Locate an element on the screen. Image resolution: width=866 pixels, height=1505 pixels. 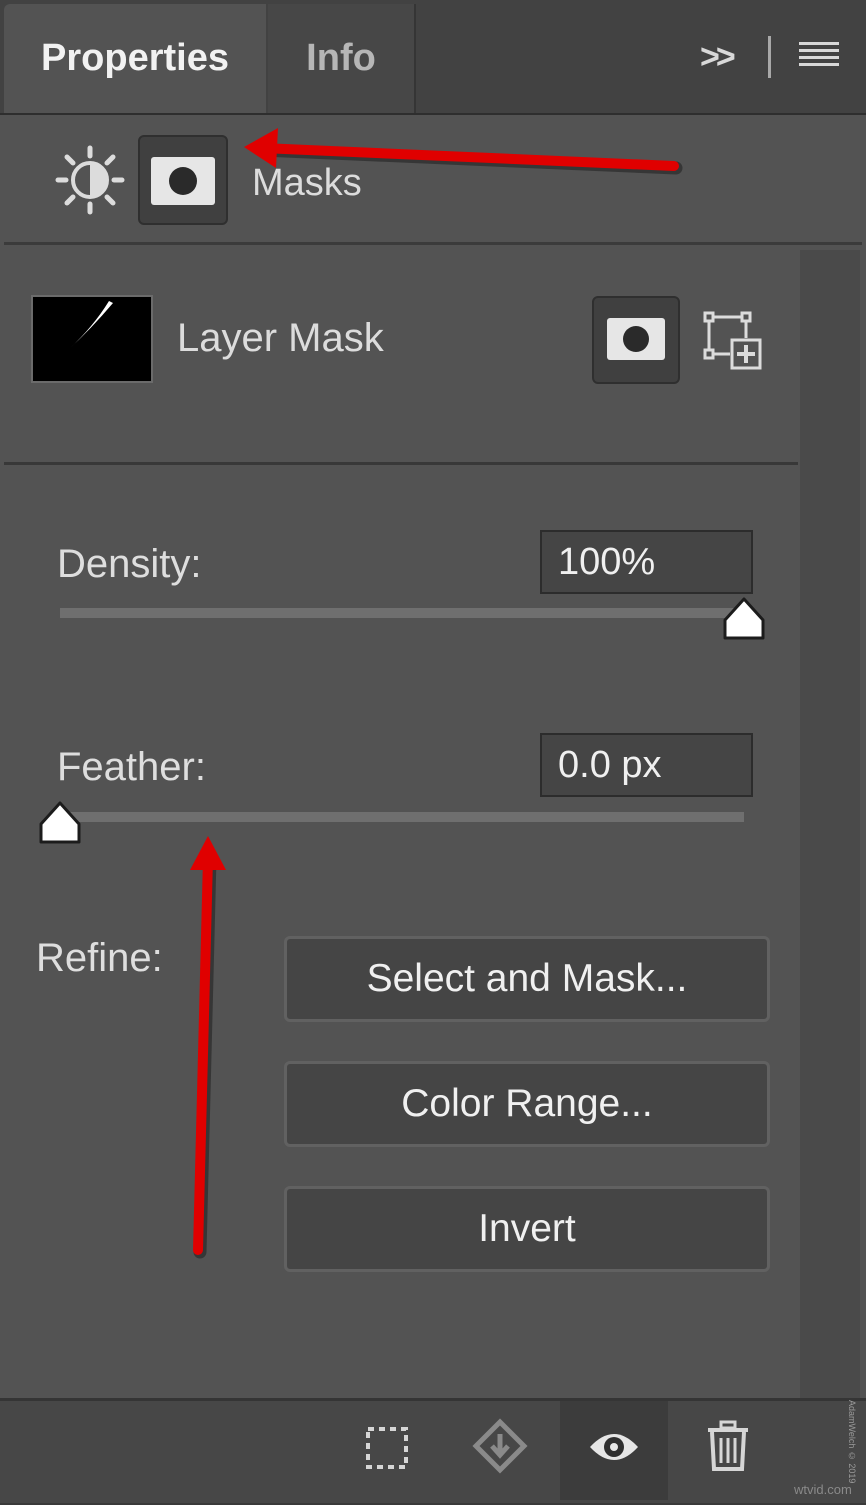
selection-icon is located at coordinates (387, 1448).